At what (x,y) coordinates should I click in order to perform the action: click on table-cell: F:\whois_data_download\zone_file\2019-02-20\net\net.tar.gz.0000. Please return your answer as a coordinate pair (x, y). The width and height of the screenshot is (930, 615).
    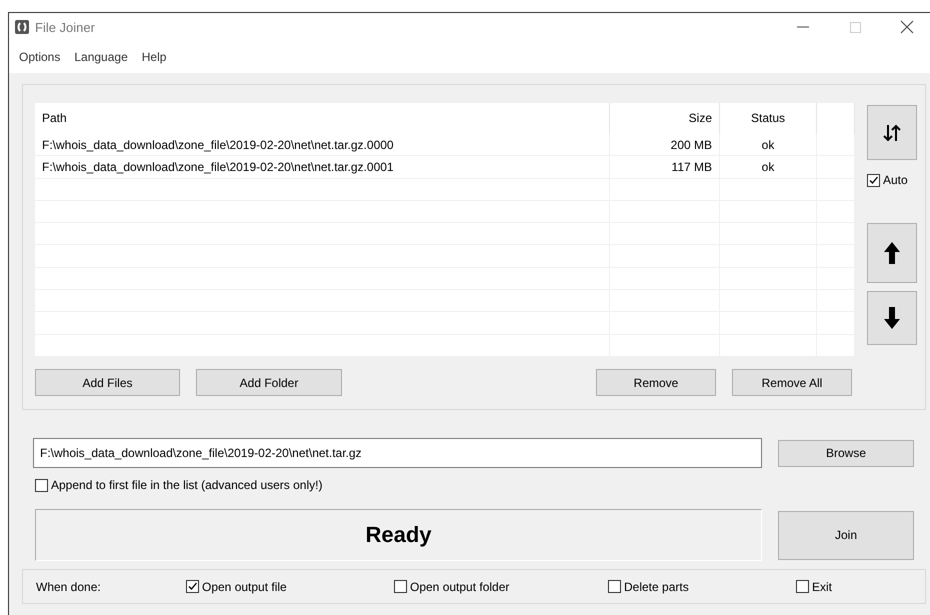
    Looking at the image, I should click on (322, 145).